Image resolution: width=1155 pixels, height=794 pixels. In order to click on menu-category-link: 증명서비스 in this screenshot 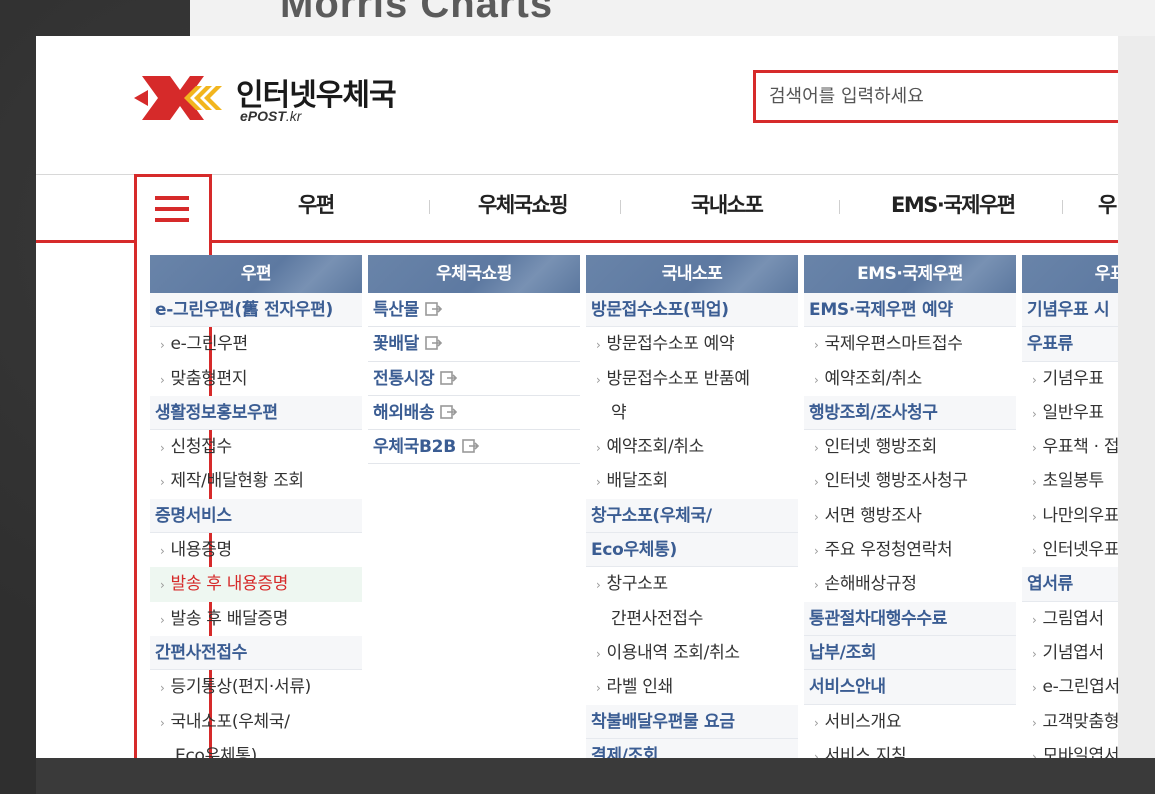, I will do `click(256, 516)`.